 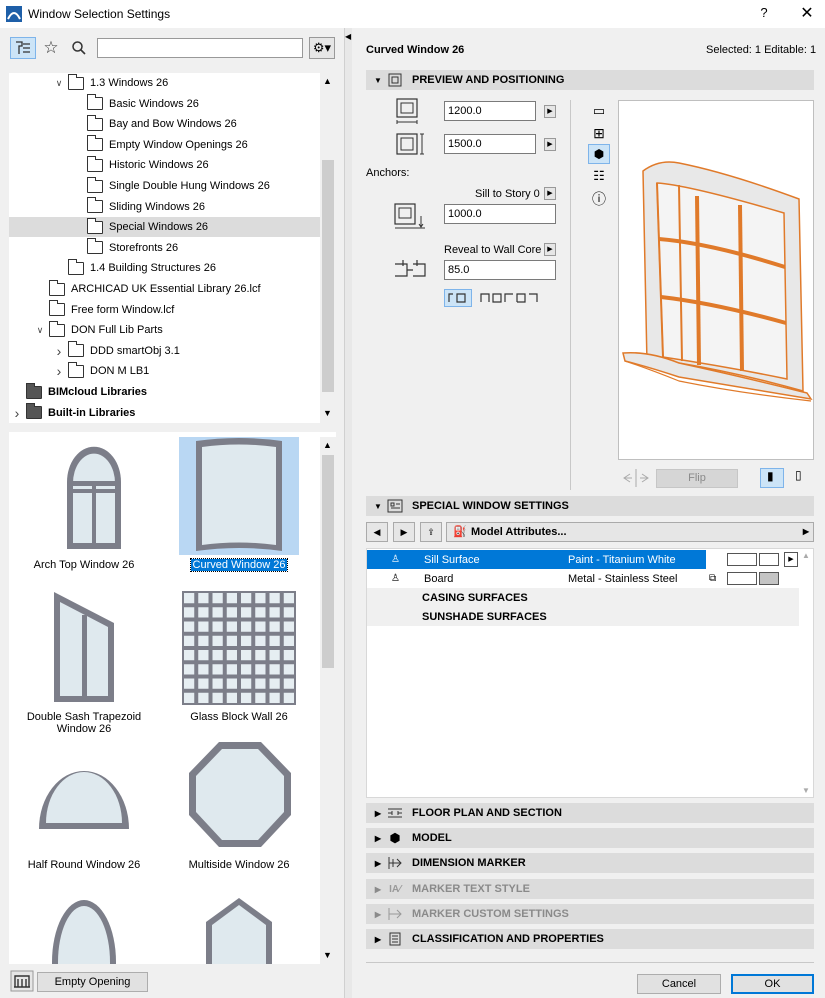 I want to click on attribute-row: ♙ Sill Surface Paint - Titanium White ▶, so click(x=583, y=559).